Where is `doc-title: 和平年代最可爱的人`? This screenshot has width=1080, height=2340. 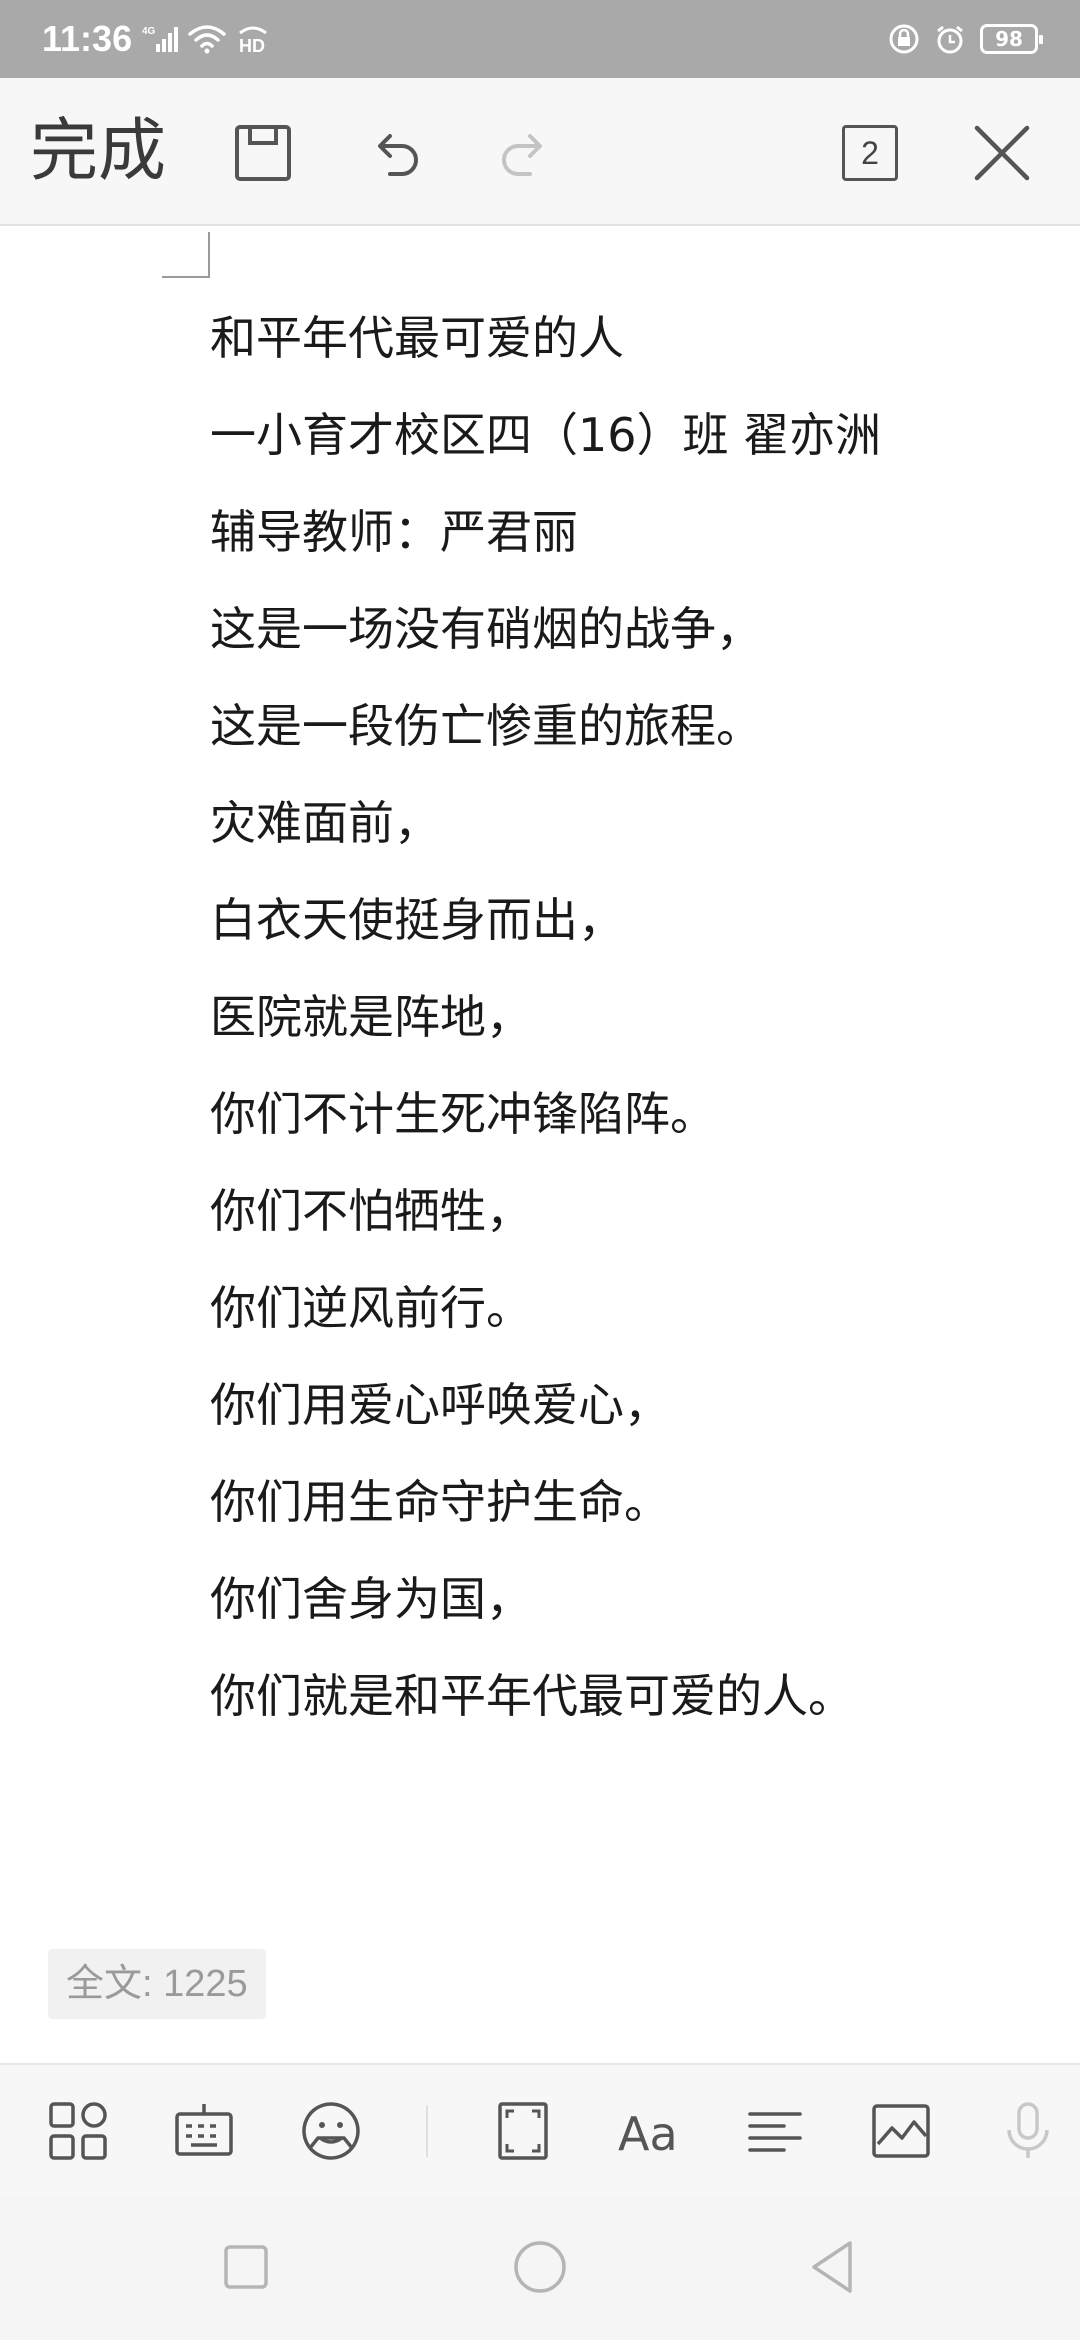 doc-title: 和平年代最可爱的人 is located at coordinates (620, 338).